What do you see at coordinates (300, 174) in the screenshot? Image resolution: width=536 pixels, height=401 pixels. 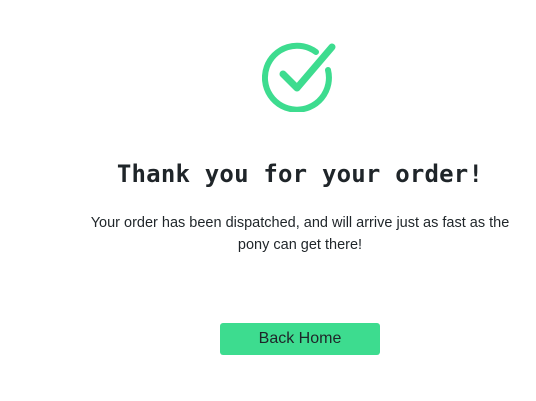 I see `confirmation-title: Thank you for your order!` at bounding box center [300, 174].